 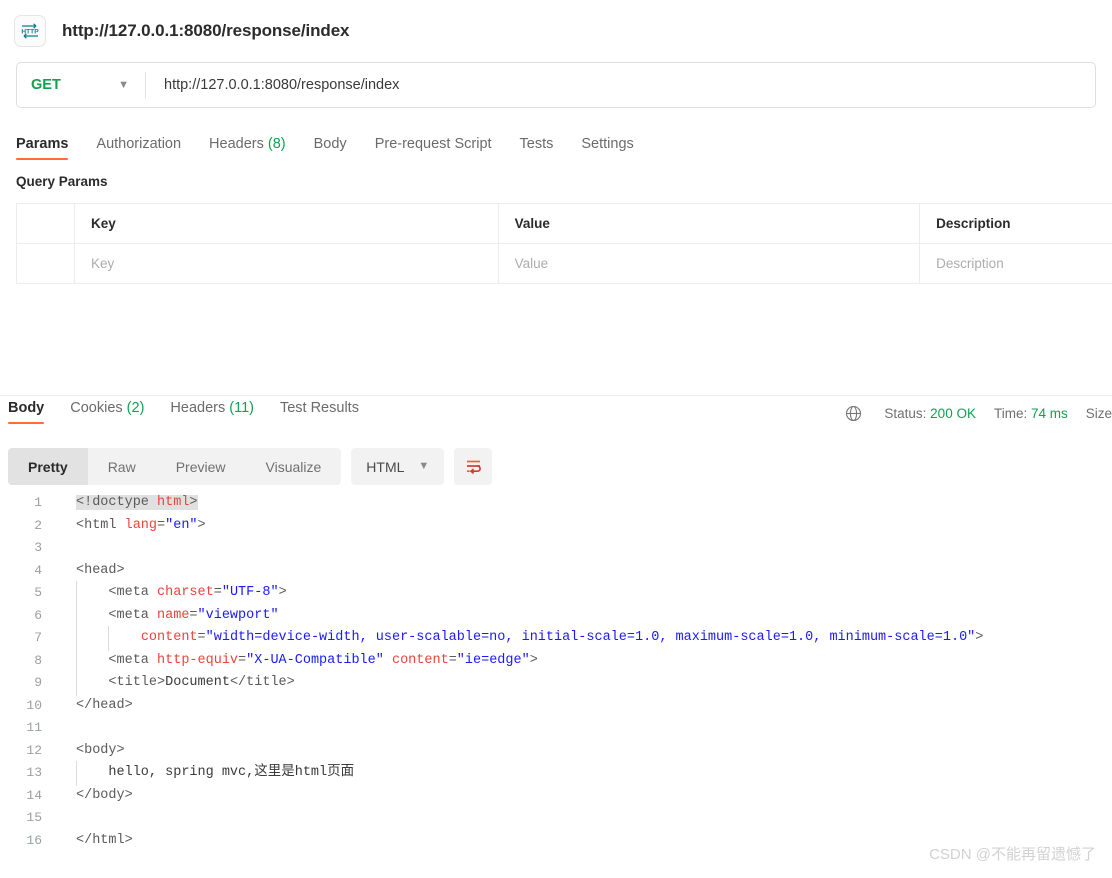 I want to click on tab-tests: Tests, so click(x=544, y=148).